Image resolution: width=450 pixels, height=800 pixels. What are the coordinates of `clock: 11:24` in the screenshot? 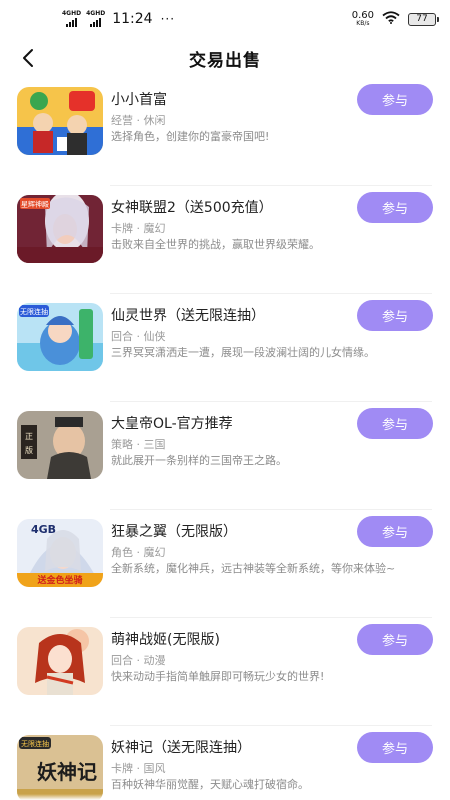 It's located at (132, 19).